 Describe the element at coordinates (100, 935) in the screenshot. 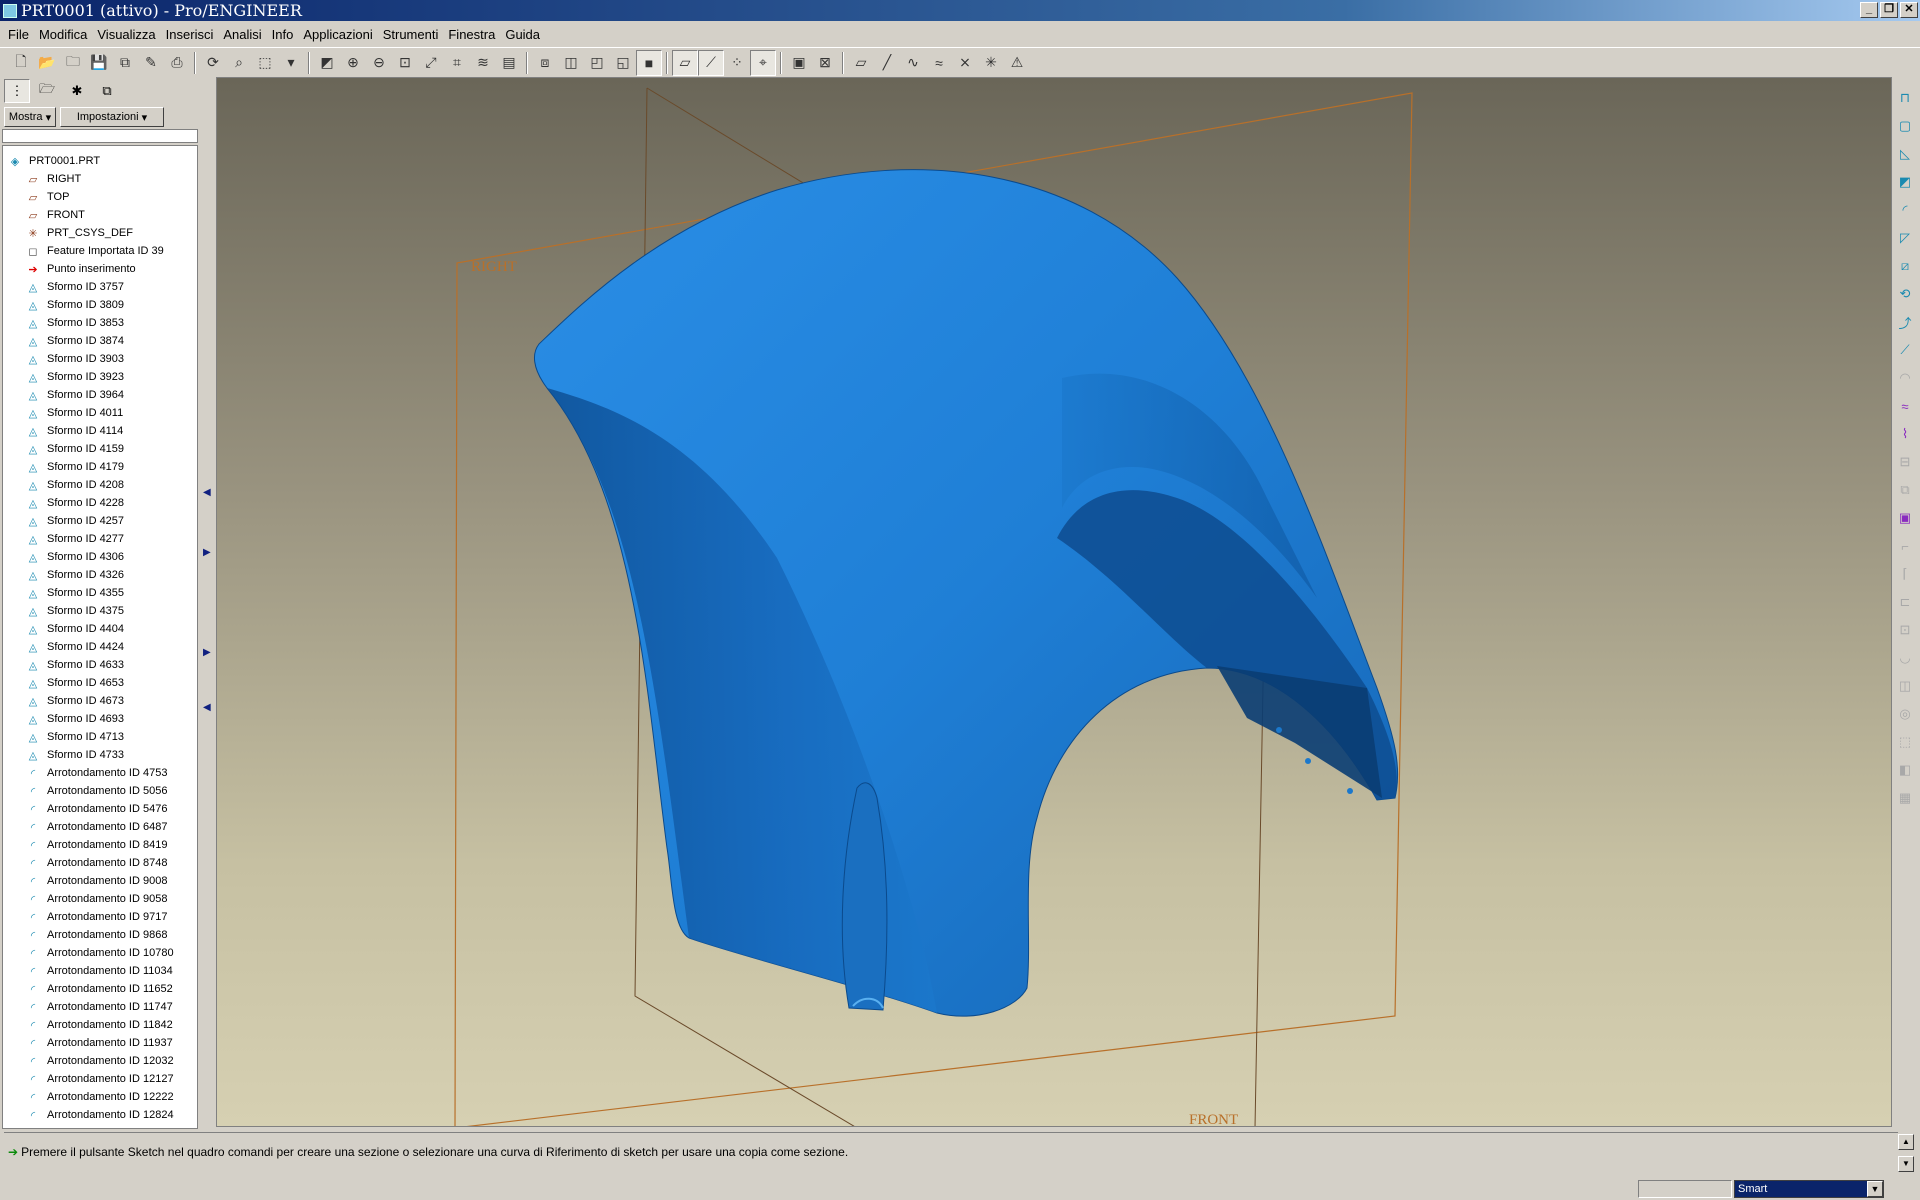

I see `tree-item: ◜ Arrotondamento ID 9868` at that location.